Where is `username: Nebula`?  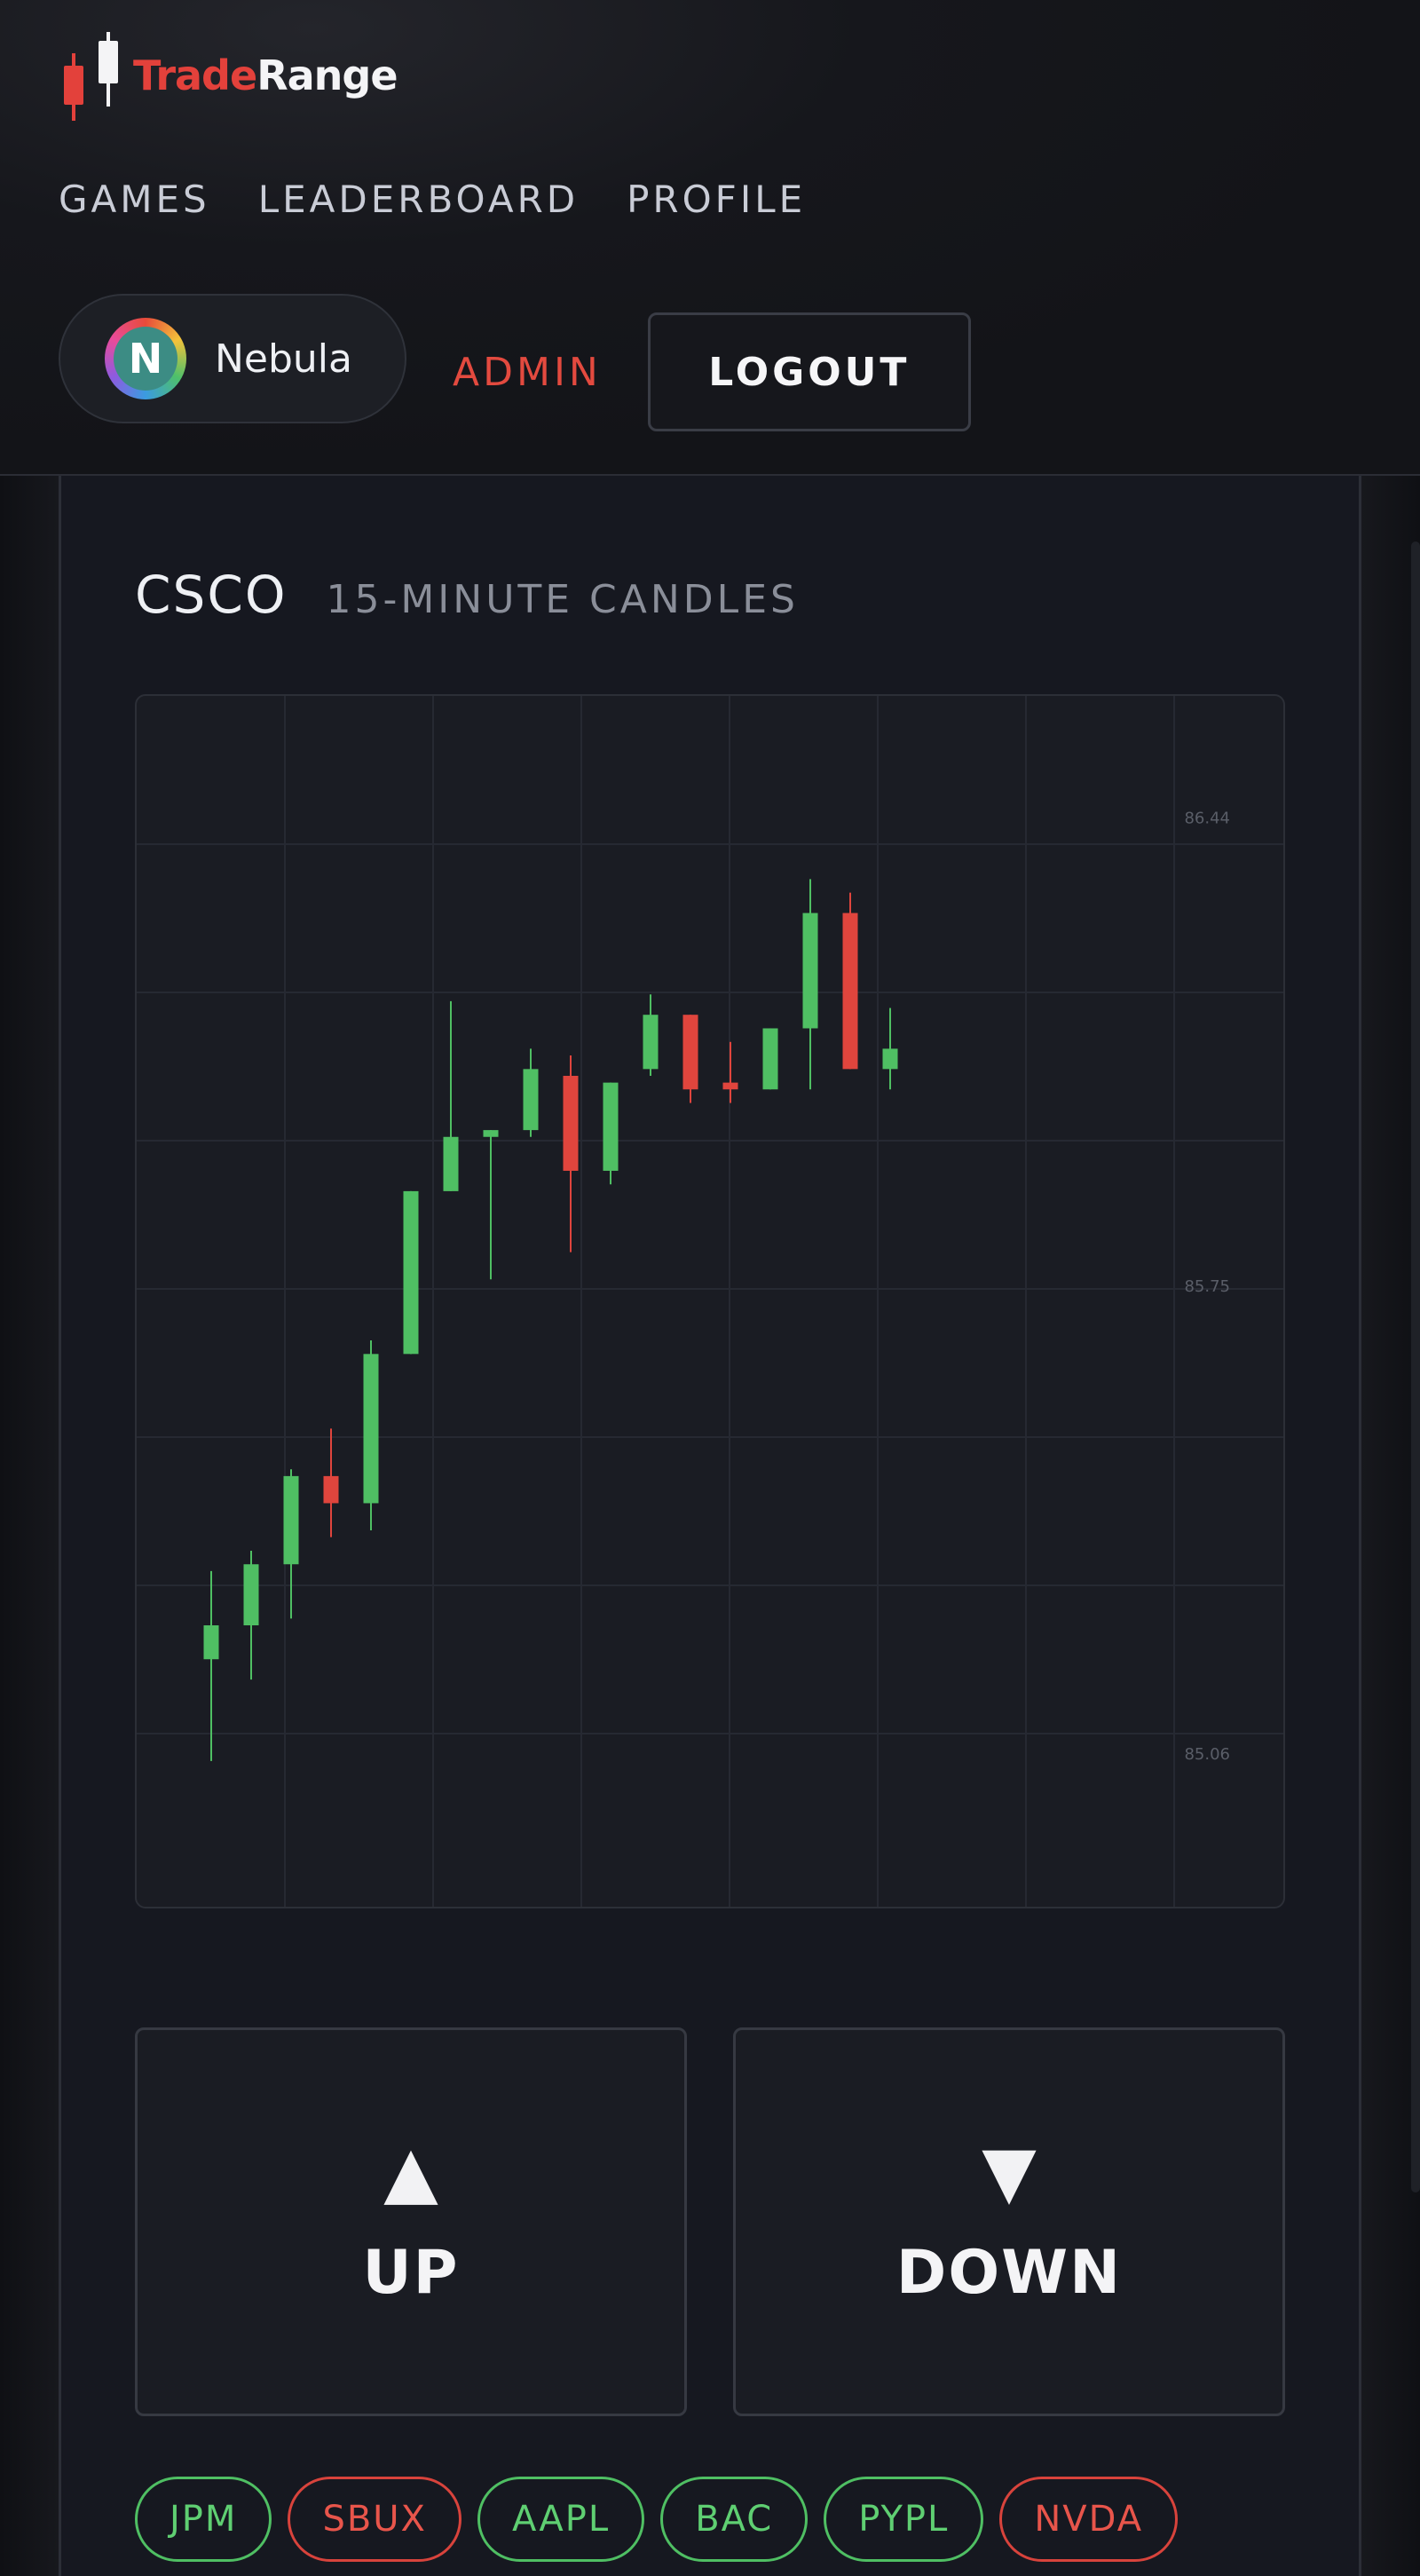 username: Nebula is located at coordinates (283, 359).